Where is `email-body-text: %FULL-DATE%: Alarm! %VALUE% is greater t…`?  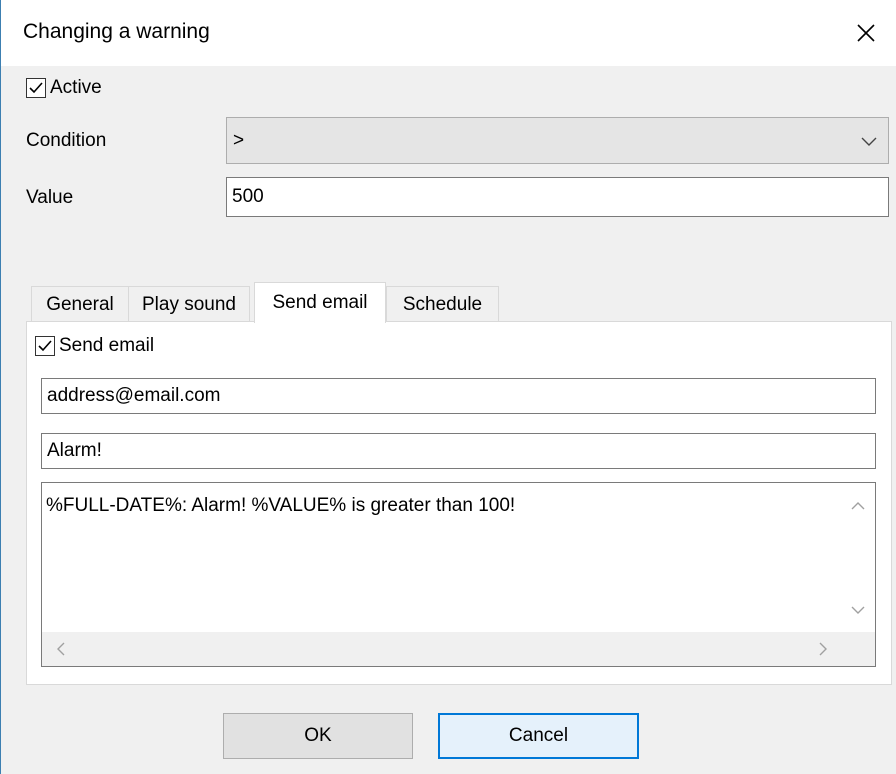 email-body-text: %FULL-DATE%: Alarm! %VALUE% is greater t… is located at coordinates (281, 505).